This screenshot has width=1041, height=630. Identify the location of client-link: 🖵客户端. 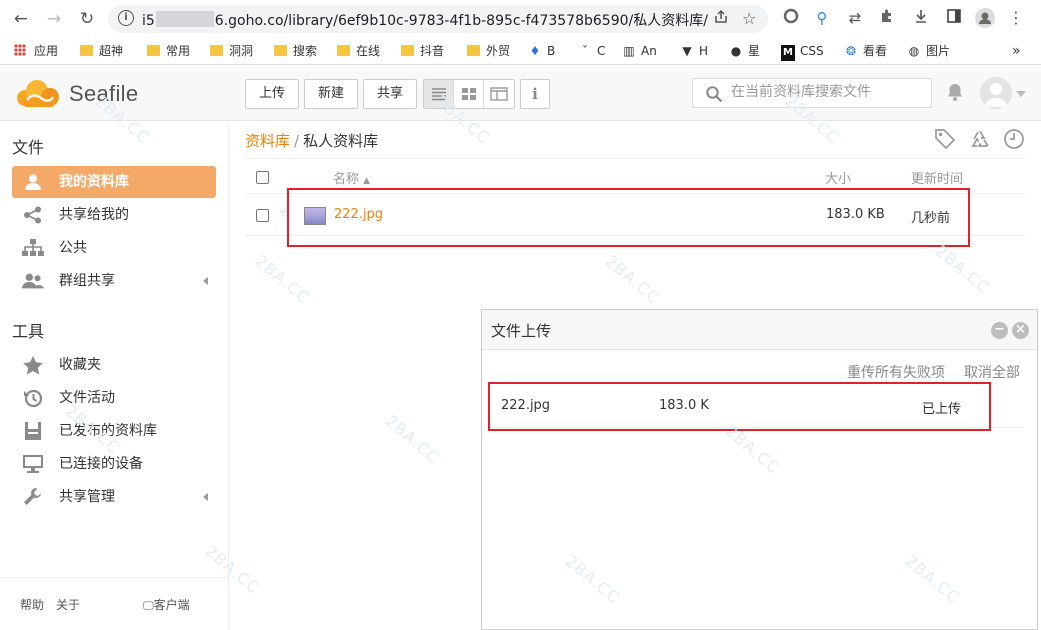
(166, 604).